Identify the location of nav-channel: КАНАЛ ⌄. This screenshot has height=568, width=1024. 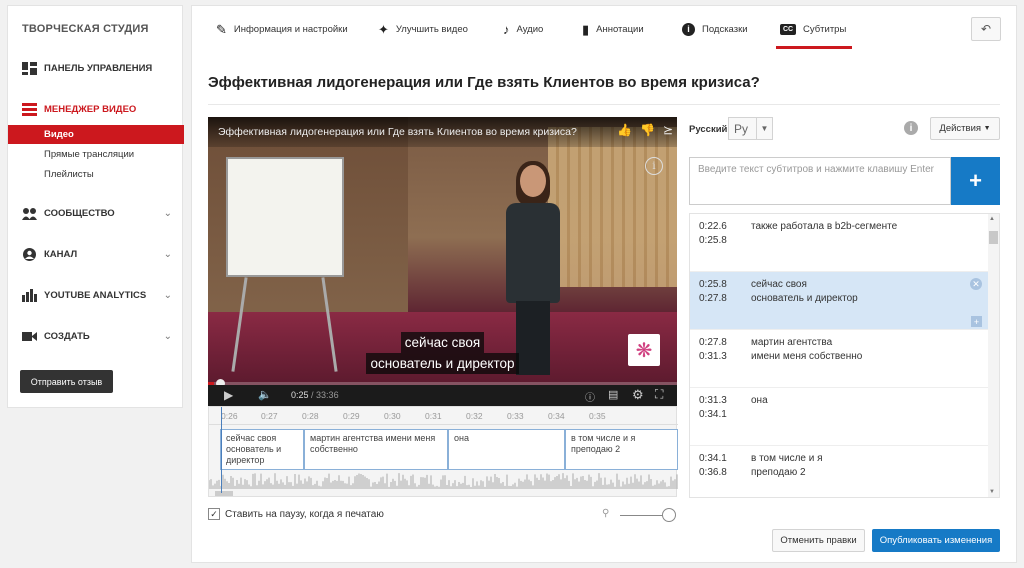
(96, 254).